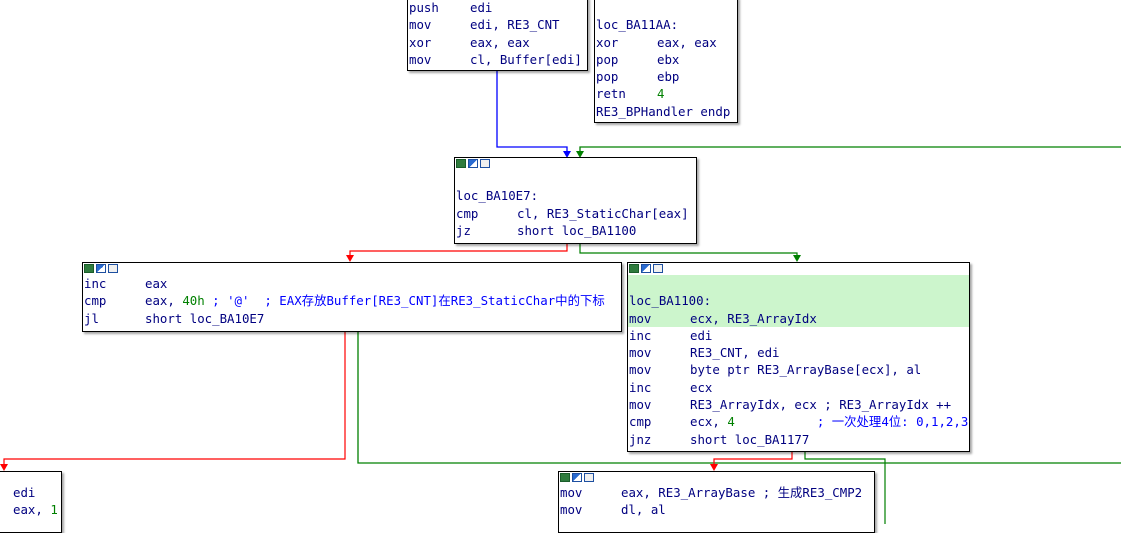  I want to click on operands: eax, 1, so click(35, 509).